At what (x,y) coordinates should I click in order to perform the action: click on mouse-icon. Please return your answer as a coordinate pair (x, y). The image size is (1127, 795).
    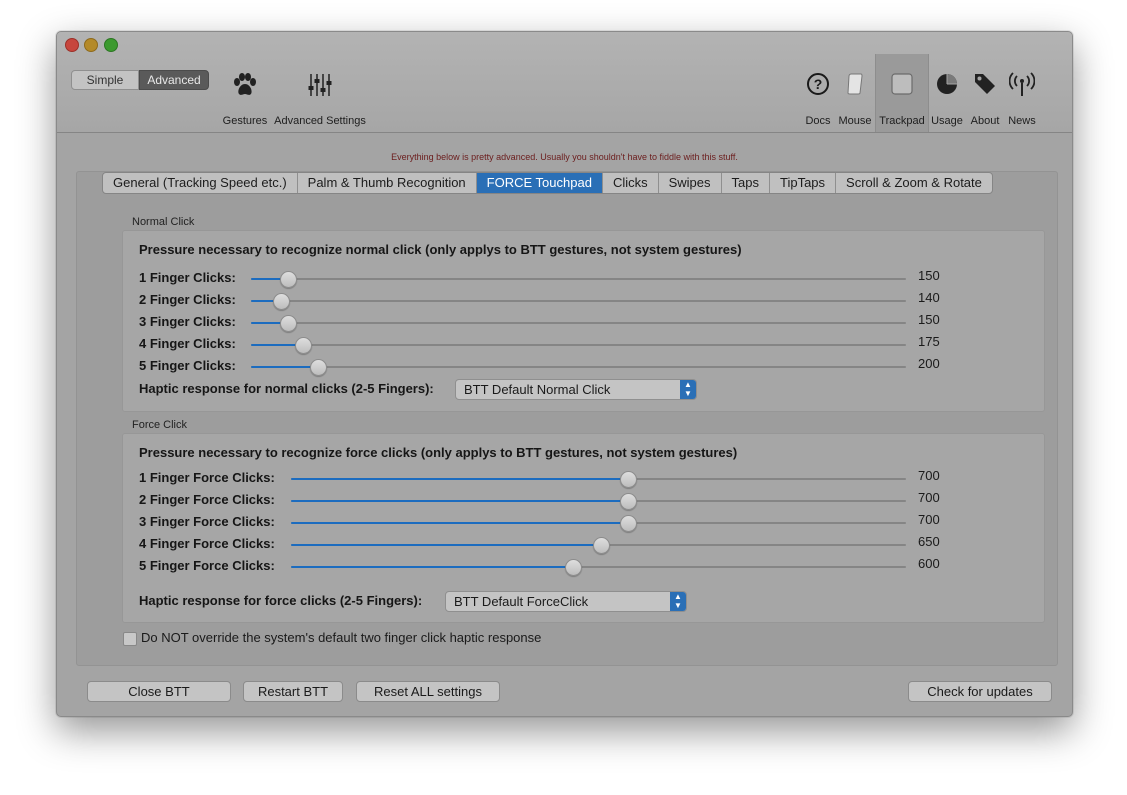
    Looking at the image, I should click on (855, 86).